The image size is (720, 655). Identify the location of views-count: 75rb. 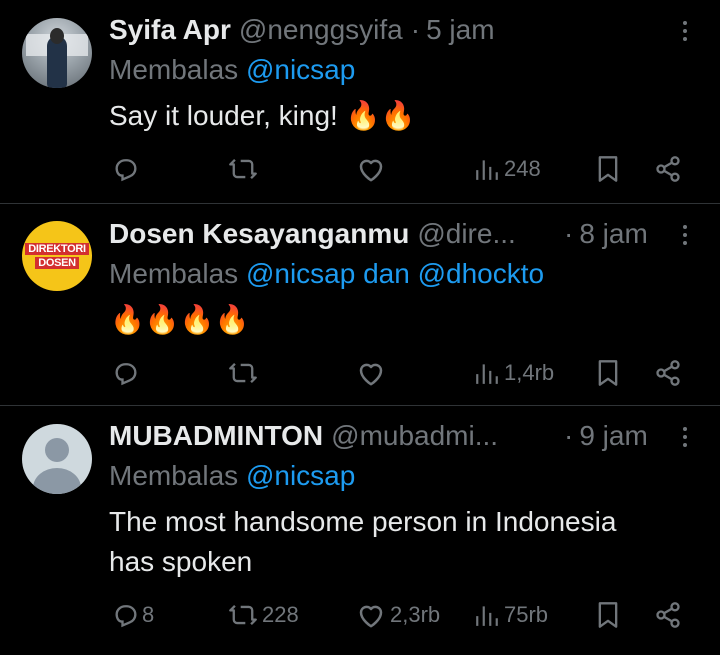
(526, 614).